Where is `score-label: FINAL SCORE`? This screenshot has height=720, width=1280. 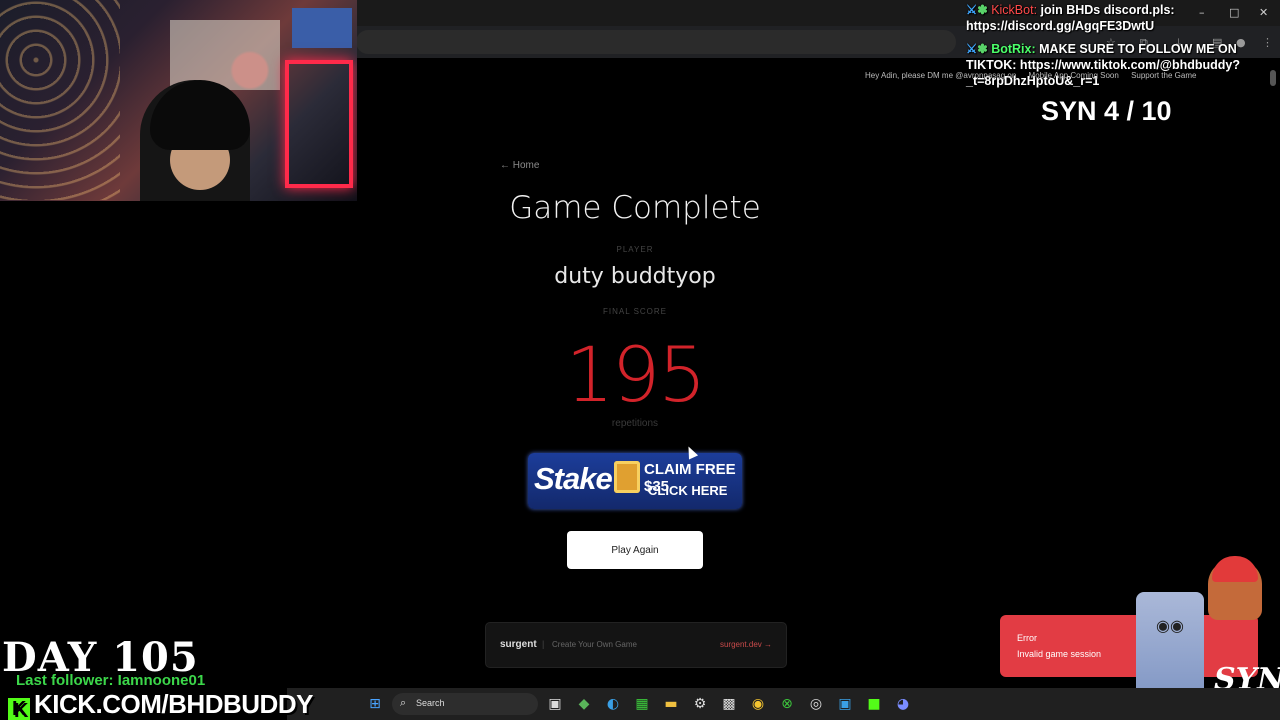 score-label: FINAL SCORE is located at coordinates (635, 311).